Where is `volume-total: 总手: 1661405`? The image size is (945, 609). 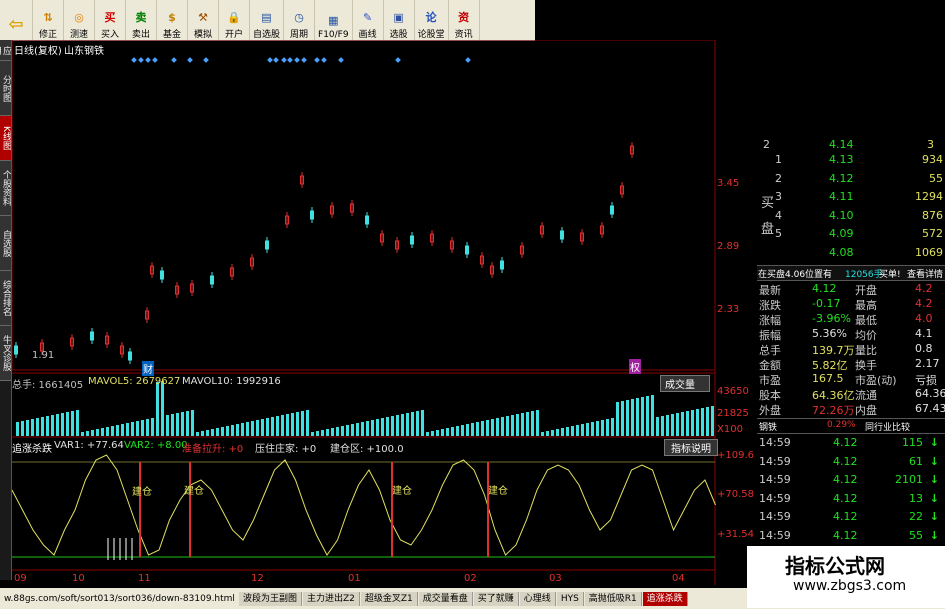
volume-total: 总手: 1661405 is located at coordinates (48, 385).